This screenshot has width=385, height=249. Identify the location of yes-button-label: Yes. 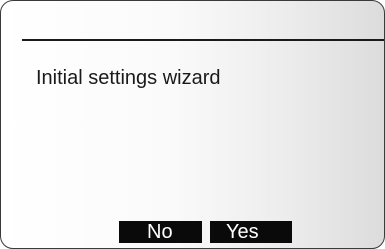
(242, 232).